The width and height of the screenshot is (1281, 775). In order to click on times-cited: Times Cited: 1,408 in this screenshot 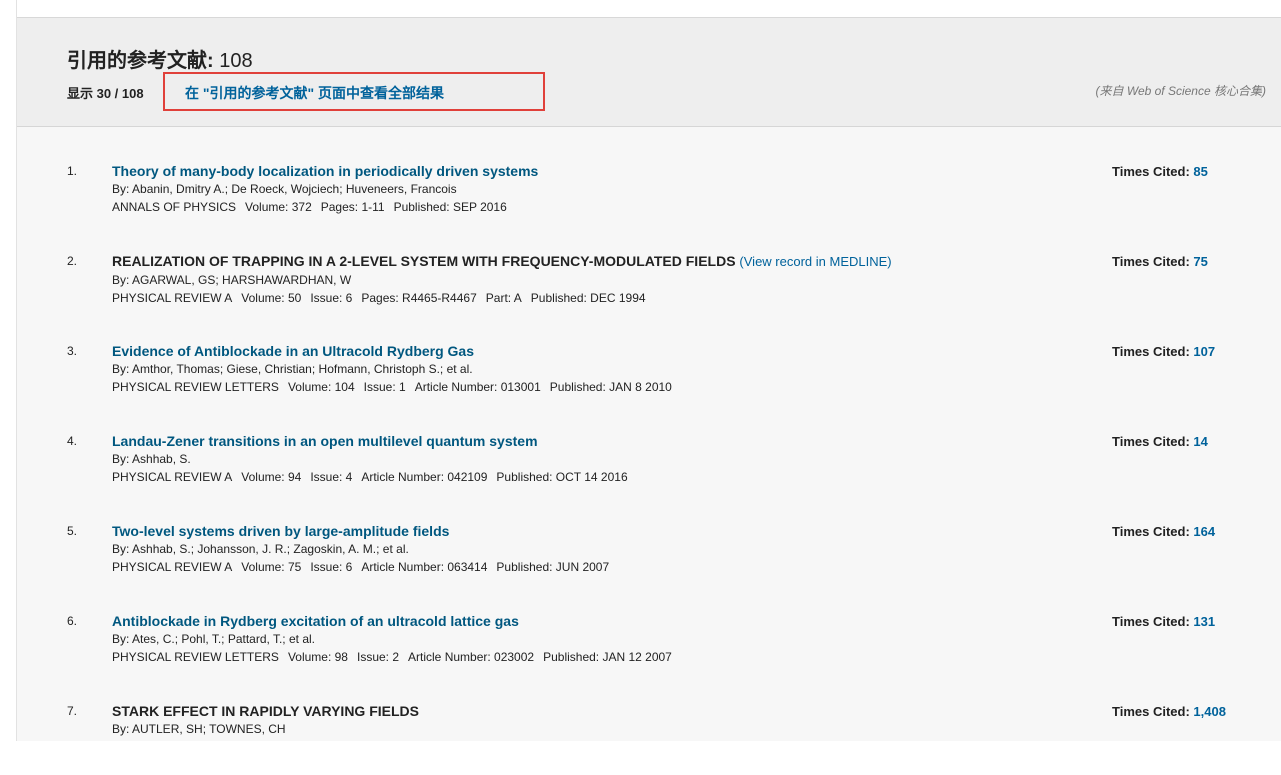, I will do `click(1169, 711)`.